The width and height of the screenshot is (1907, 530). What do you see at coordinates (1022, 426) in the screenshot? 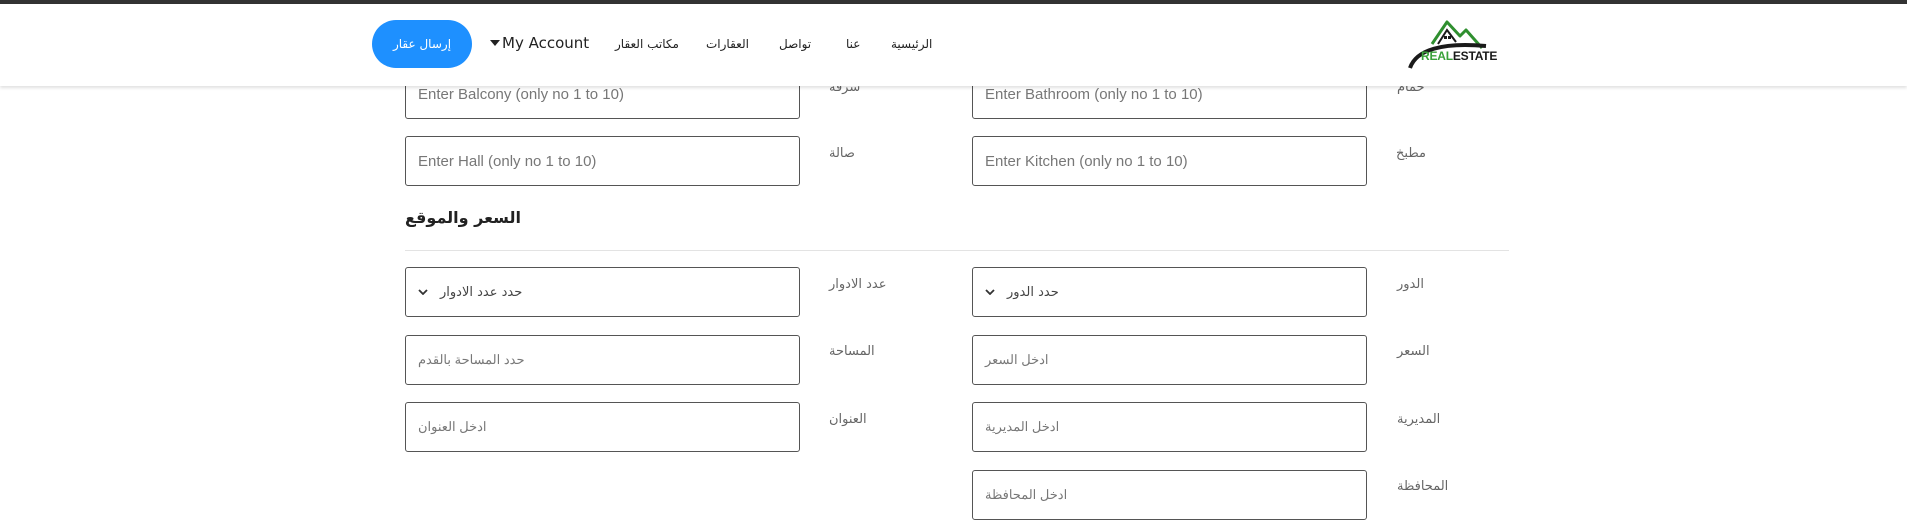
I see `directorate-placeholder: ادخل المديرية` at bounding box center [1022, 426].